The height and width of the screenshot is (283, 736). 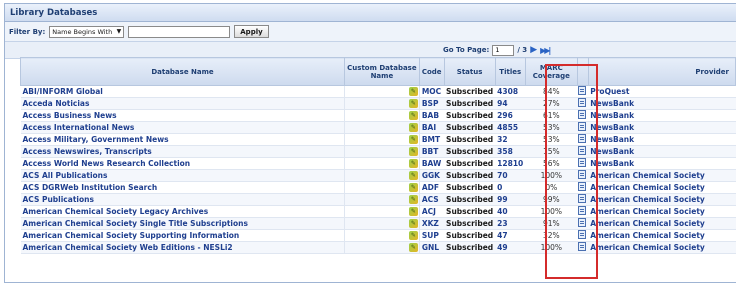 What do you see at coordinates (182, 187) in the screenshot?
I see `database-name-link: ACS DGRWeb Institution Search` at bounding box center [182, 187].